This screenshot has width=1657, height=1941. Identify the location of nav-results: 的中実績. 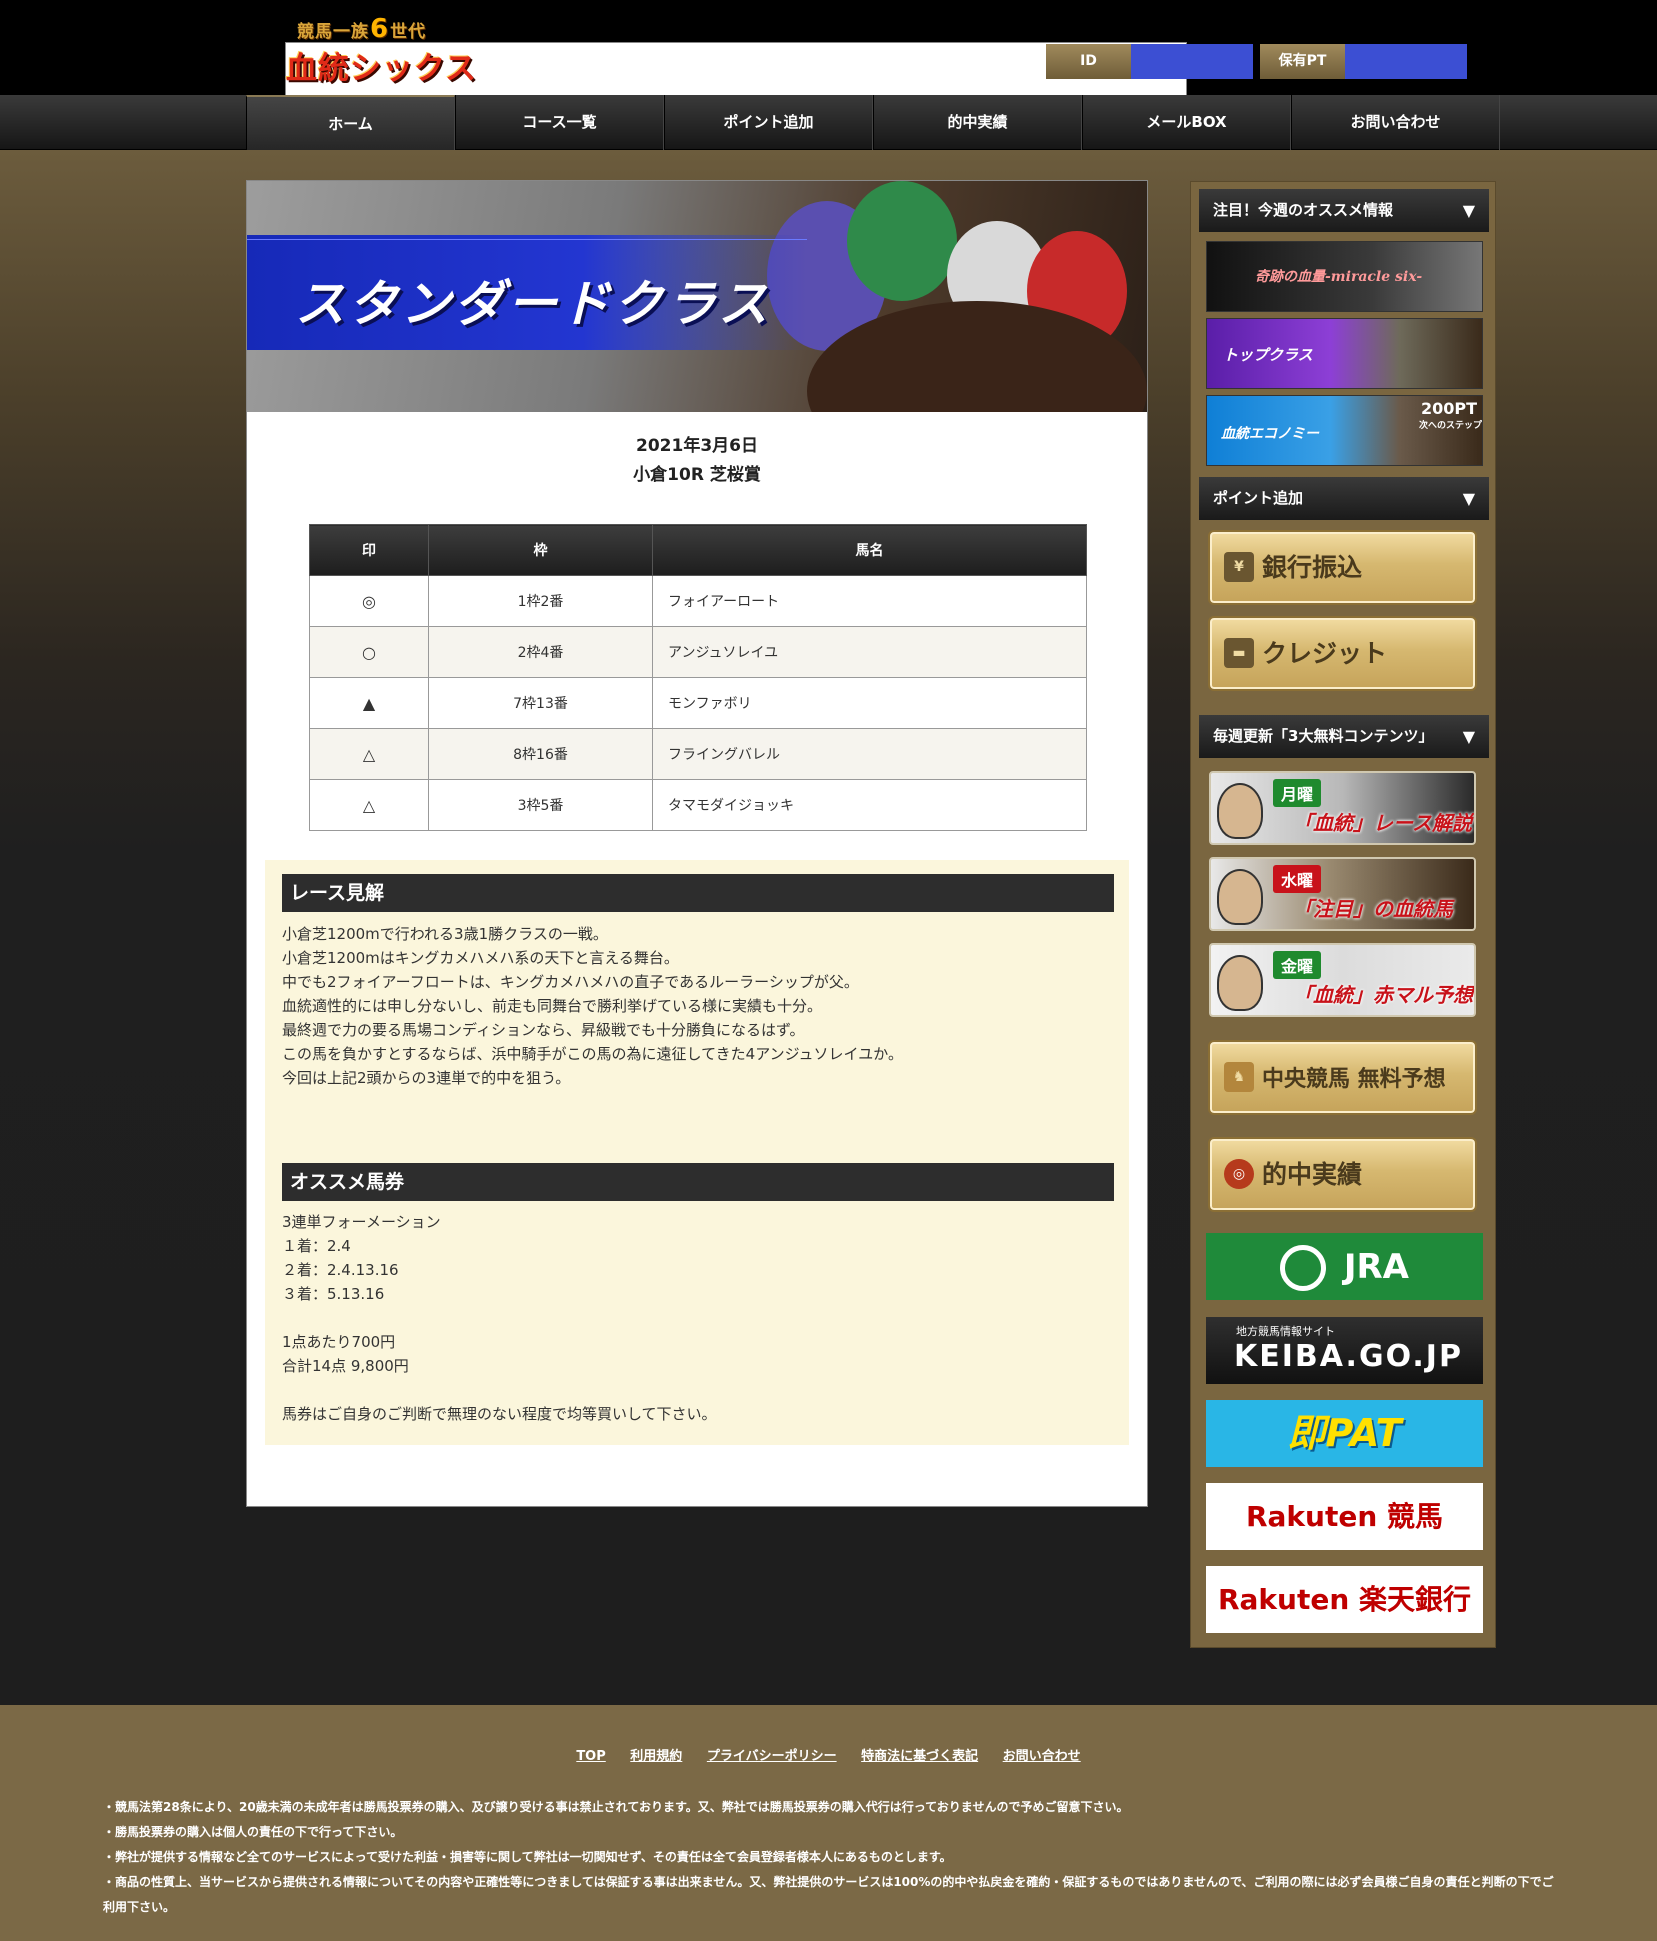
(977, 122).